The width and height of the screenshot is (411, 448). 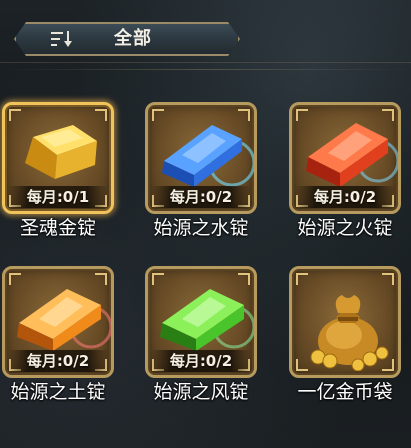 What do you see at coordinates (58, 392) in the screenshot?
I see `item-name: 始源之土锭` at bounding box center [58, 392].